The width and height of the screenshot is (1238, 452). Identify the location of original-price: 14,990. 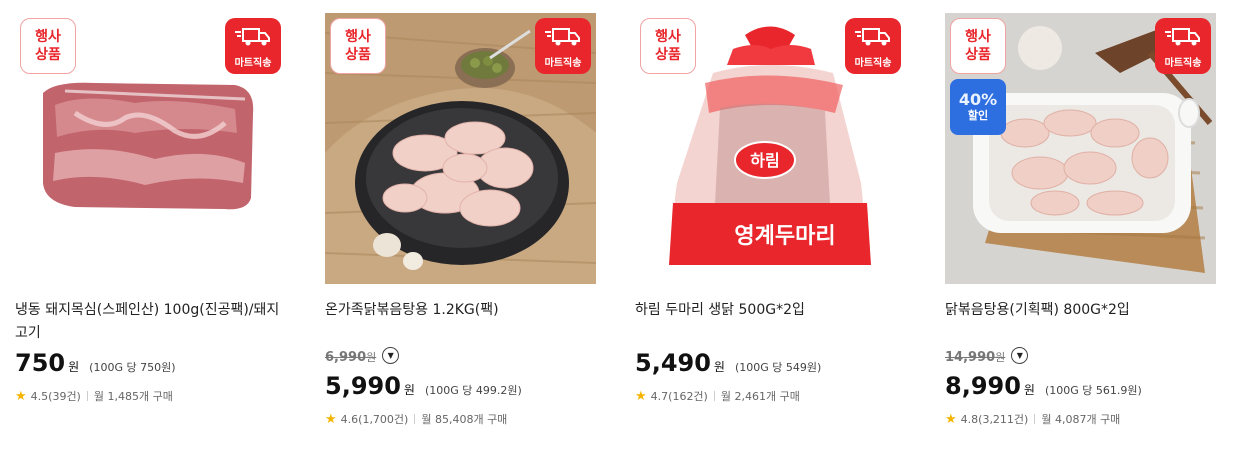
(970, 357).